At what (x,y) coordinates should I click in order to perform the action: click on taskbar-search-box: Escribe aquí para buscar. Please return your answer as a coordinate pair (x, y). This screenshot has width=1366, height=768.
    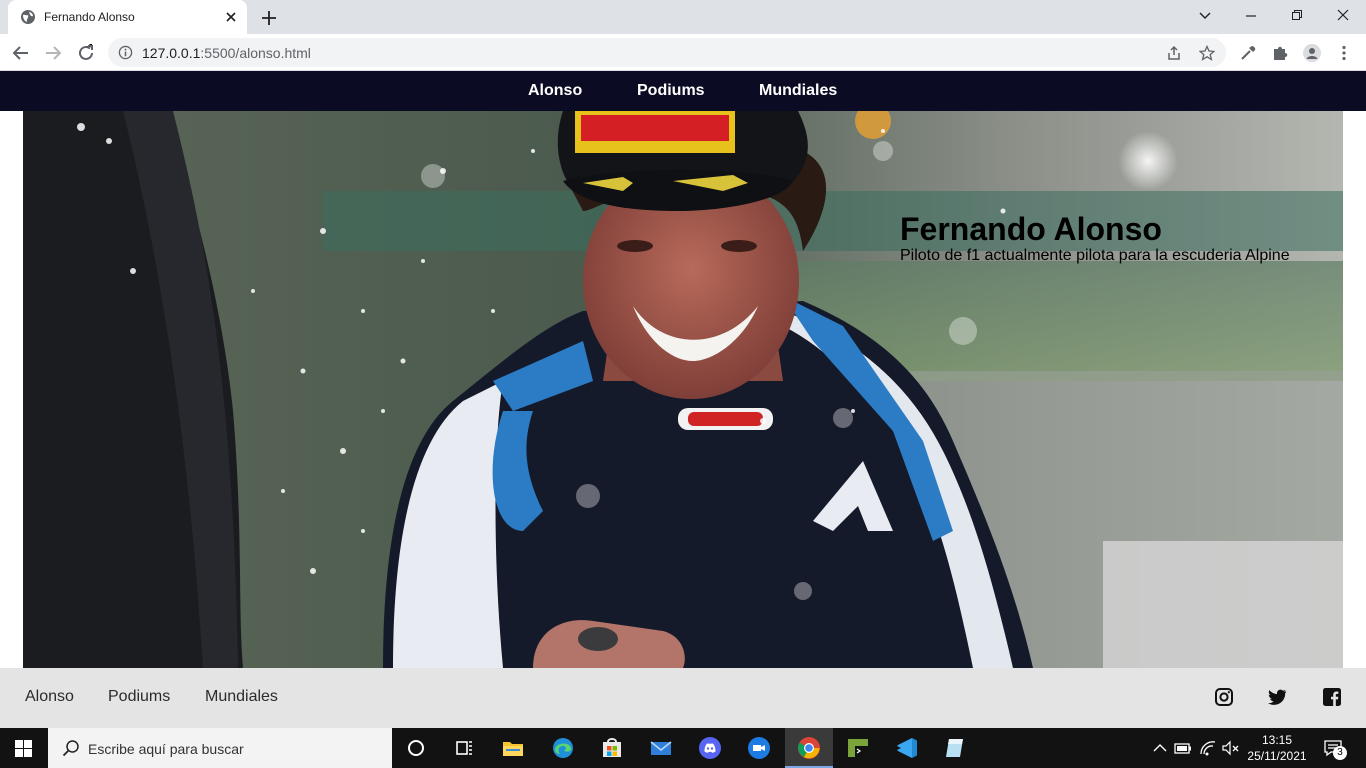
    Looking at the image, I should click on (220, 748).